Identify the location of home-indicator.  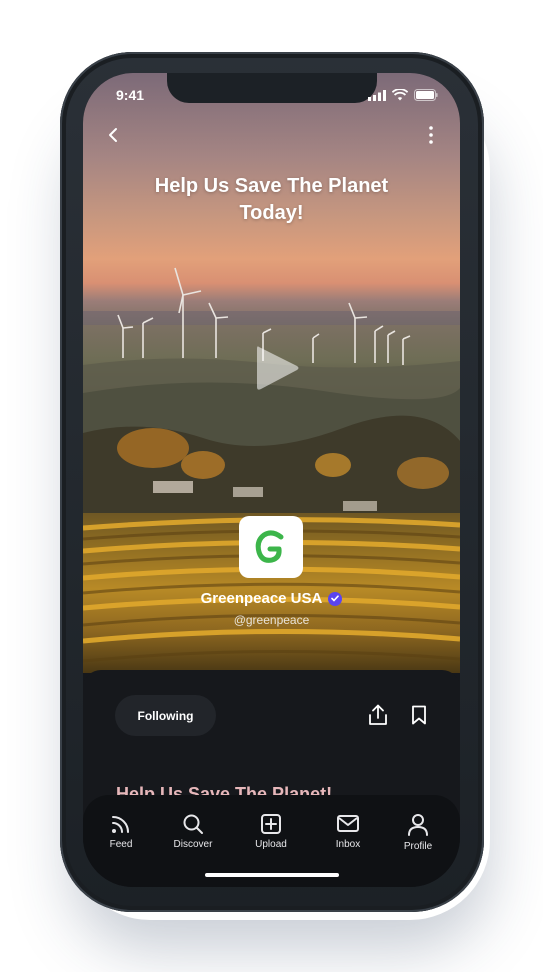
(272, 875).